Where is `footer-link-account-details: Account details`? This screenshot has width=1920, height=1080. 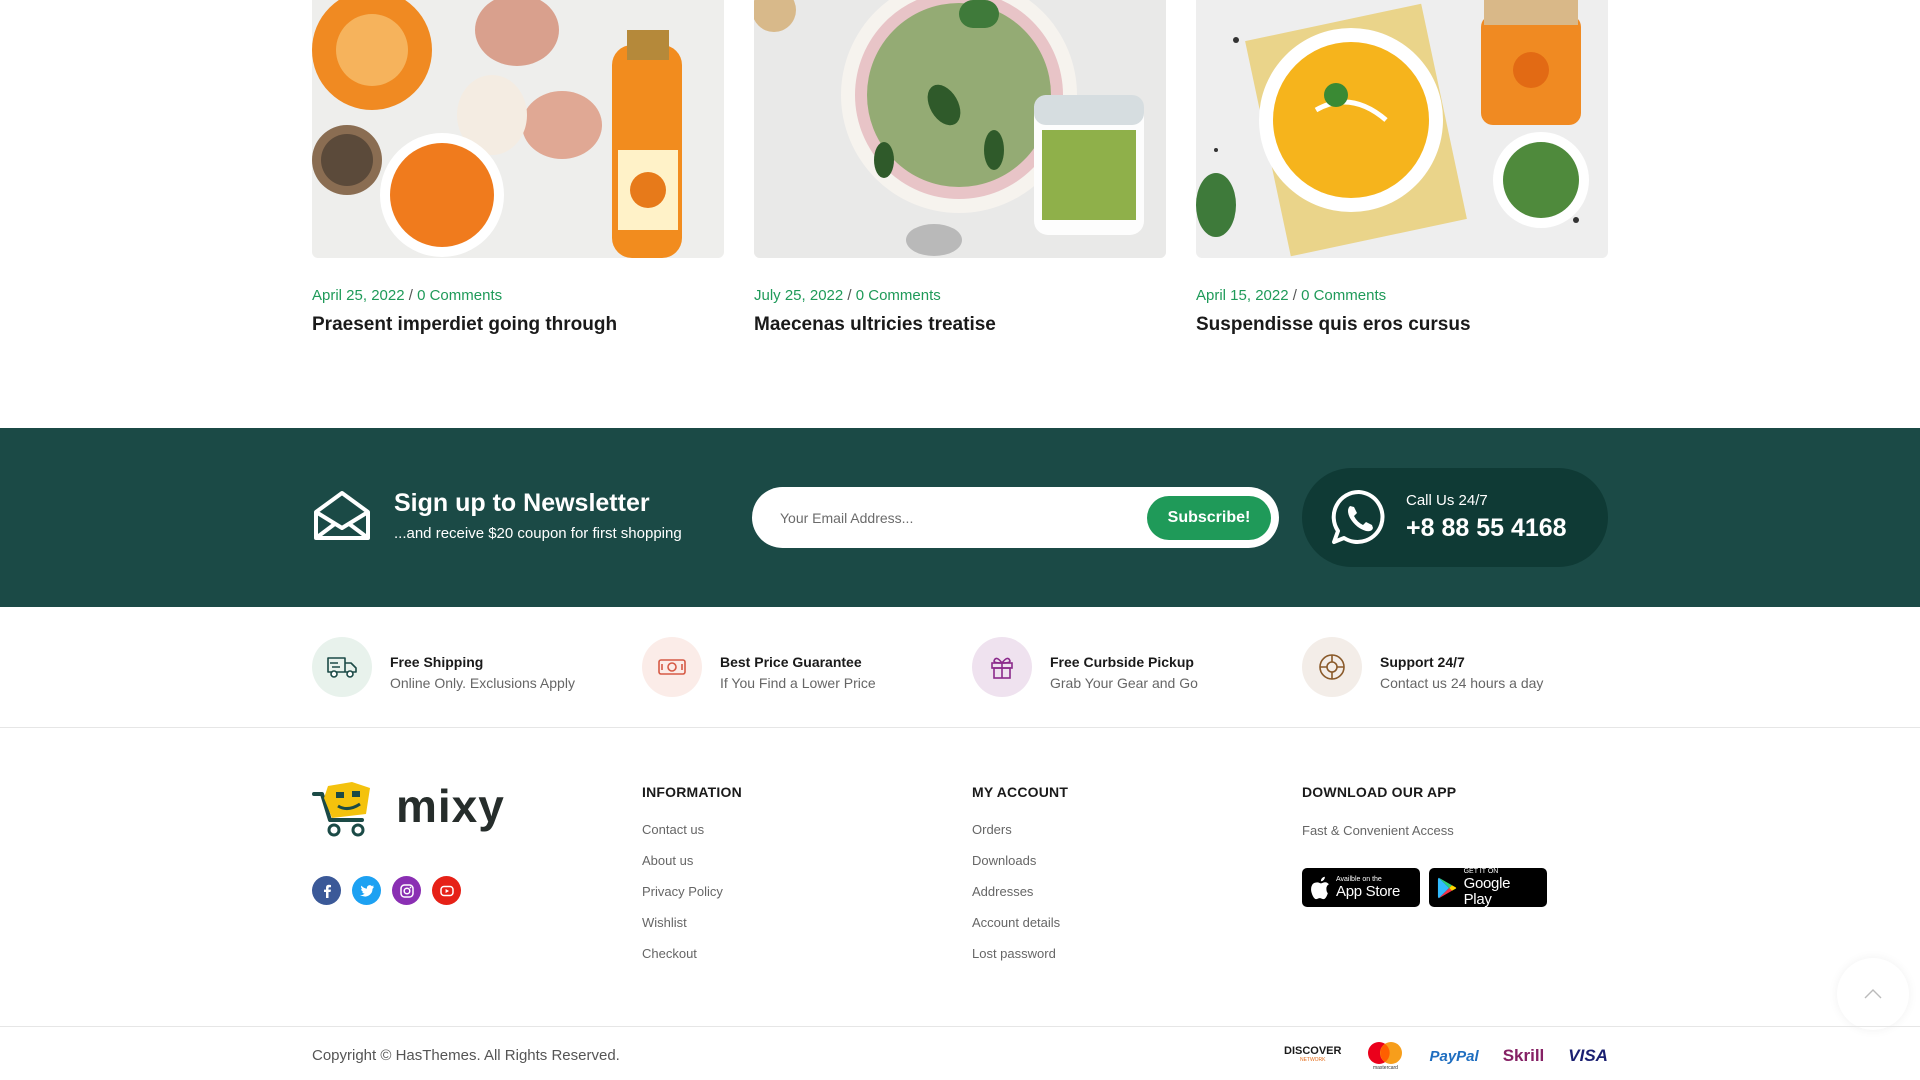
footer-link-account-details: Account details is located at coordinates (1020, 930).